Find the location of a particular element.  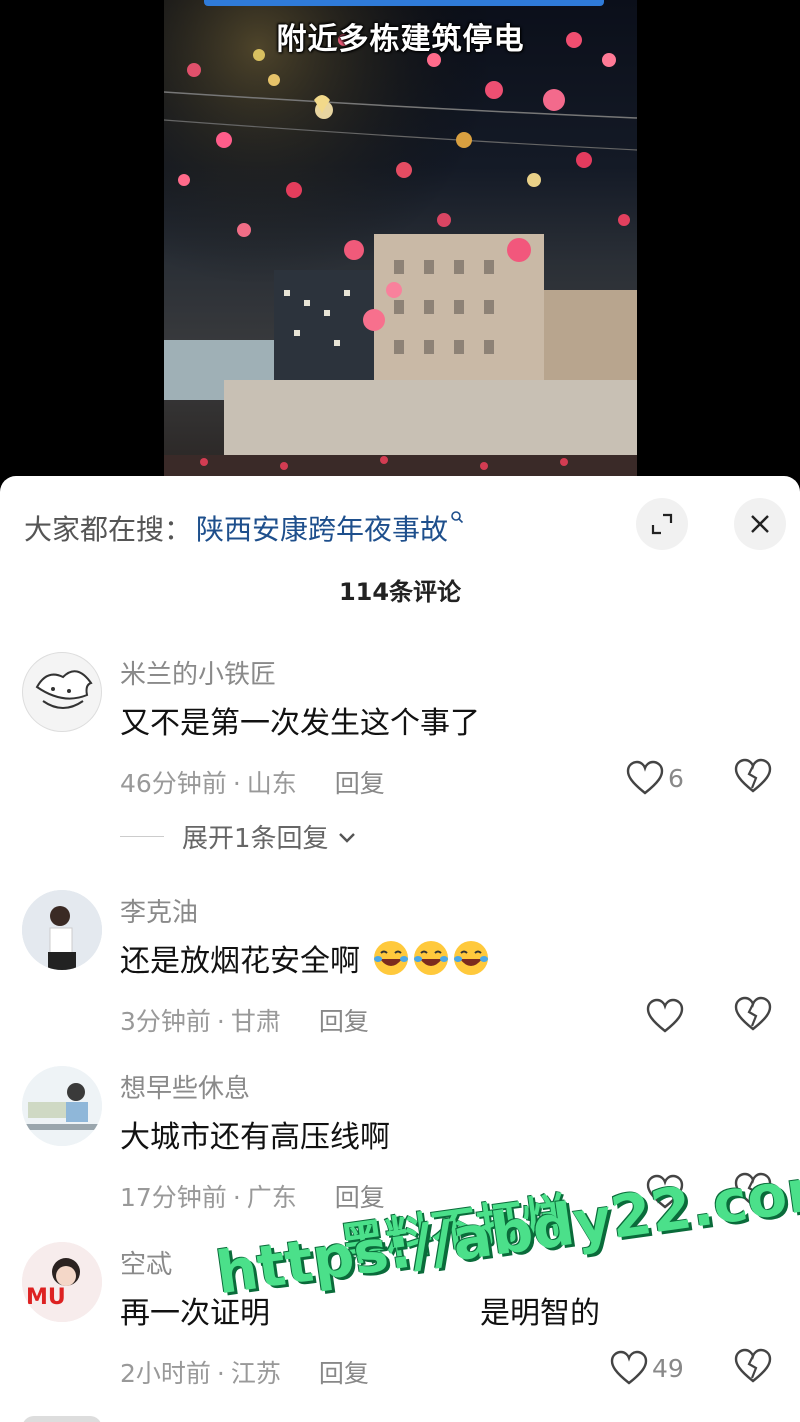

hot-search-row: 大家都在搜： 陕西安康跨年夜事故 is located at coordinates (244, 528).